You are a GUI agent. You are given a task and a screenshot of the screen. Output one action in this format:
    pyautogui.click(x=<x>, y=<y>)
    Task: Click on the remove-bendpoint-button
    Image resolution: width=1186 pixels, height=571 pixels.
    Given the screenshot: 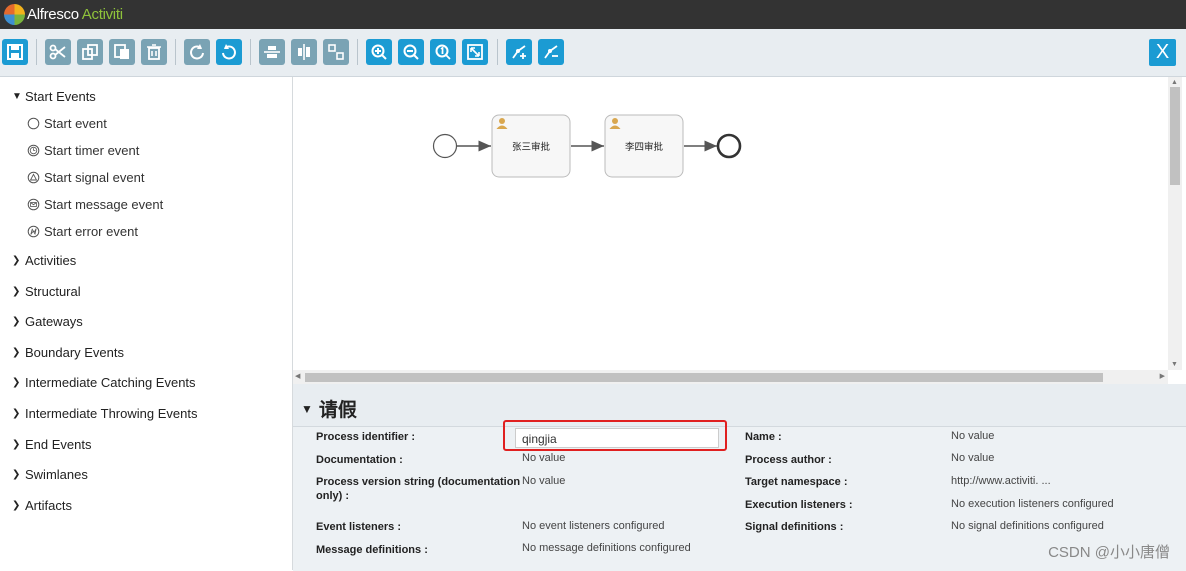 What is the action you would take?
    pyautogui.click(x=551, y=52)
    